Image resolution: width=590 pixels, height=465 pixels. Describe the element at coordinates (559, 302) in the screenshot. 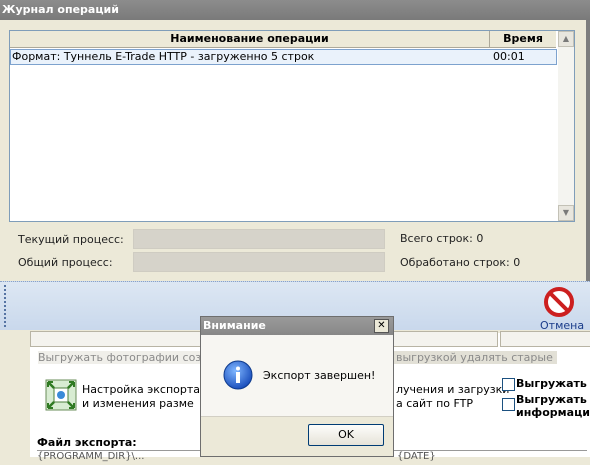

I see `stop-icon` at that location.